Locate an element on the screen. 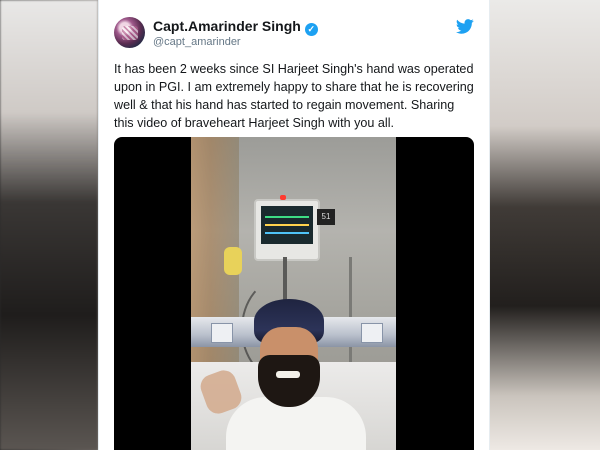 This screenshot has height=450, width=600. iv-pole is located at coordinates (350, 312).